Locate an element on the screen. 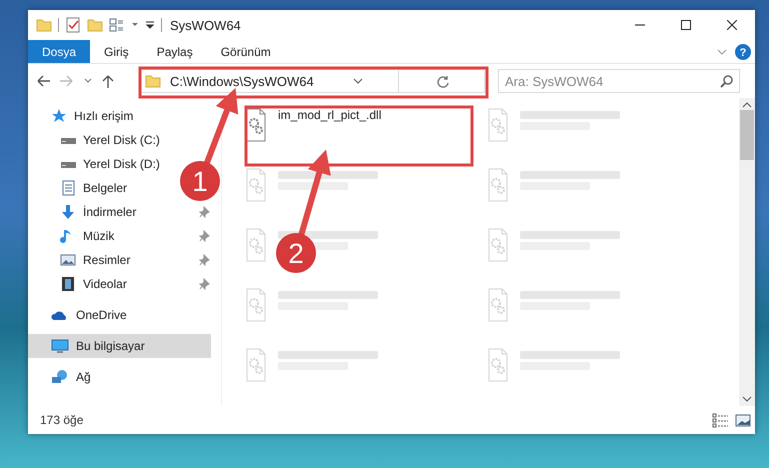  sidebar-item: Belgeler is located at coordinates (80, 188).